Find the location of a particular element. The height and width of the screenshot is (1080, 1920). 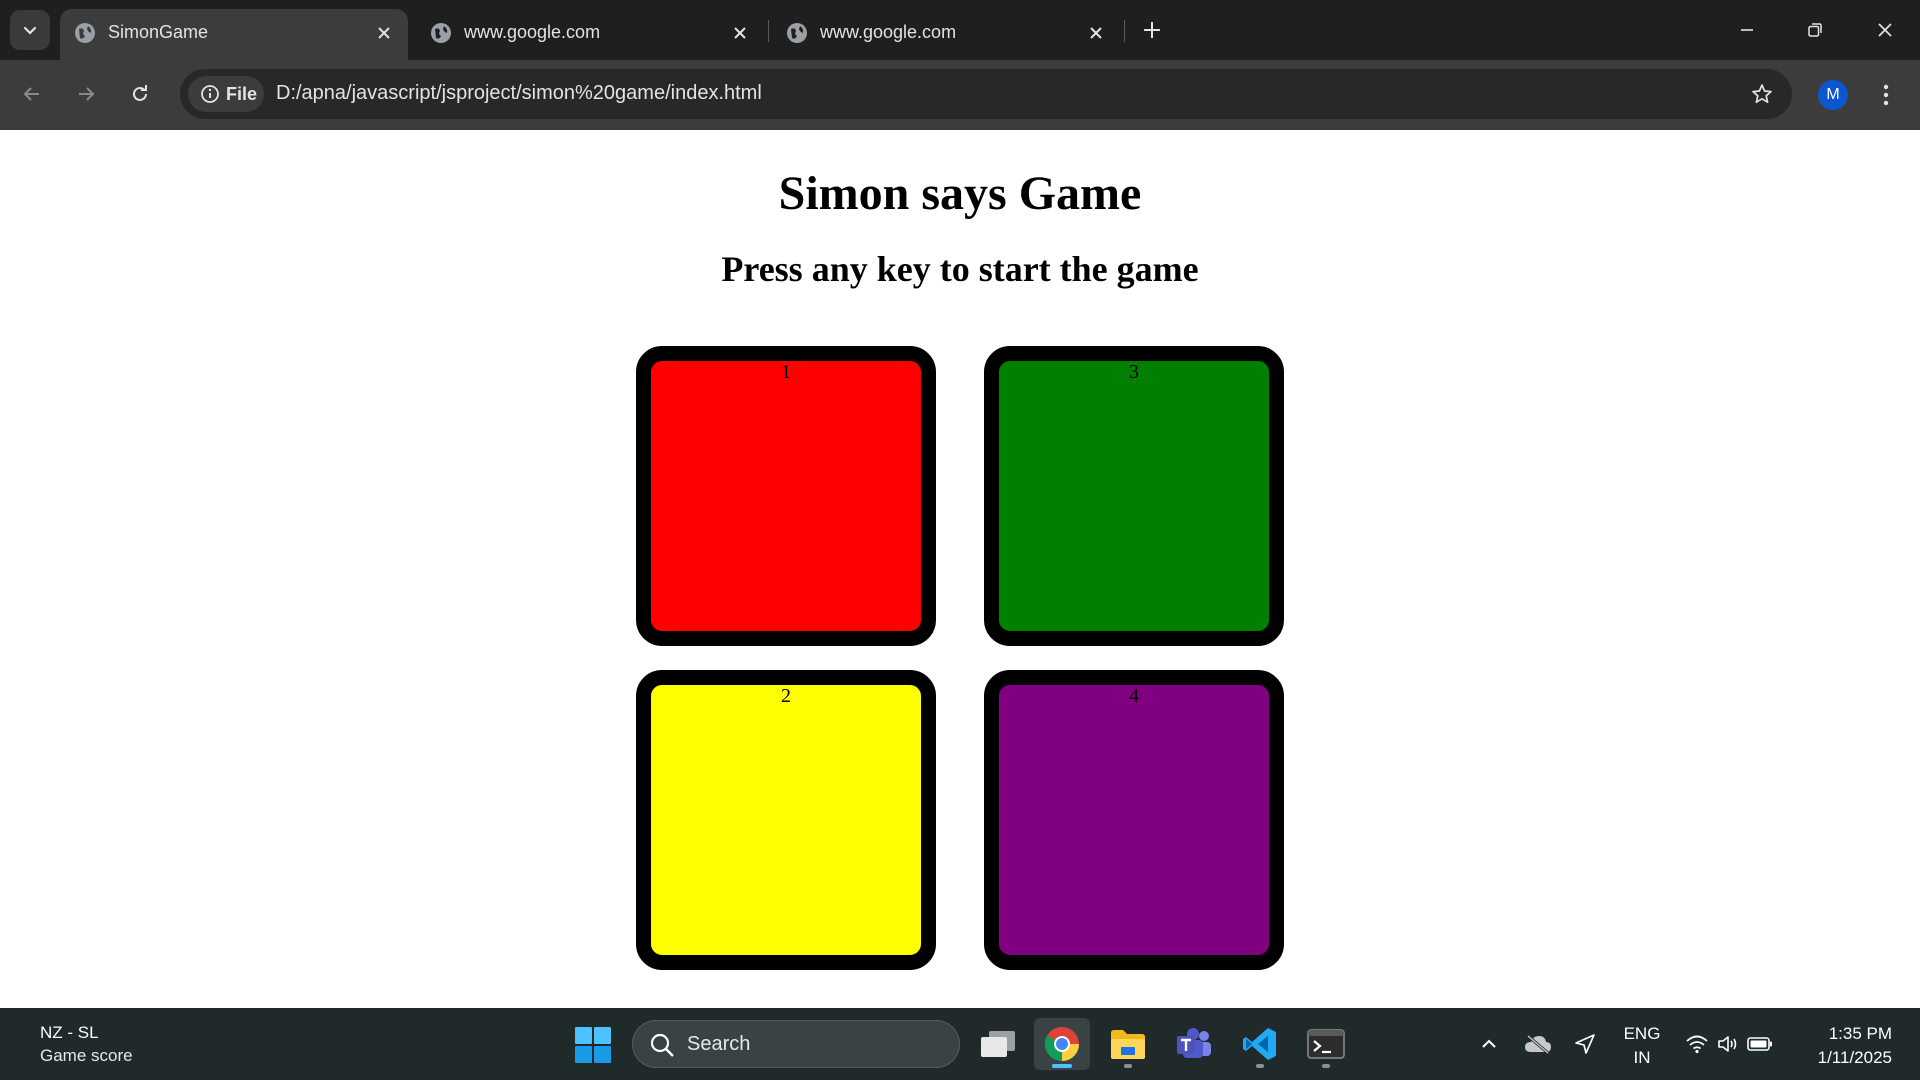

button-number: 3 is located at coordinates (1134, 372).